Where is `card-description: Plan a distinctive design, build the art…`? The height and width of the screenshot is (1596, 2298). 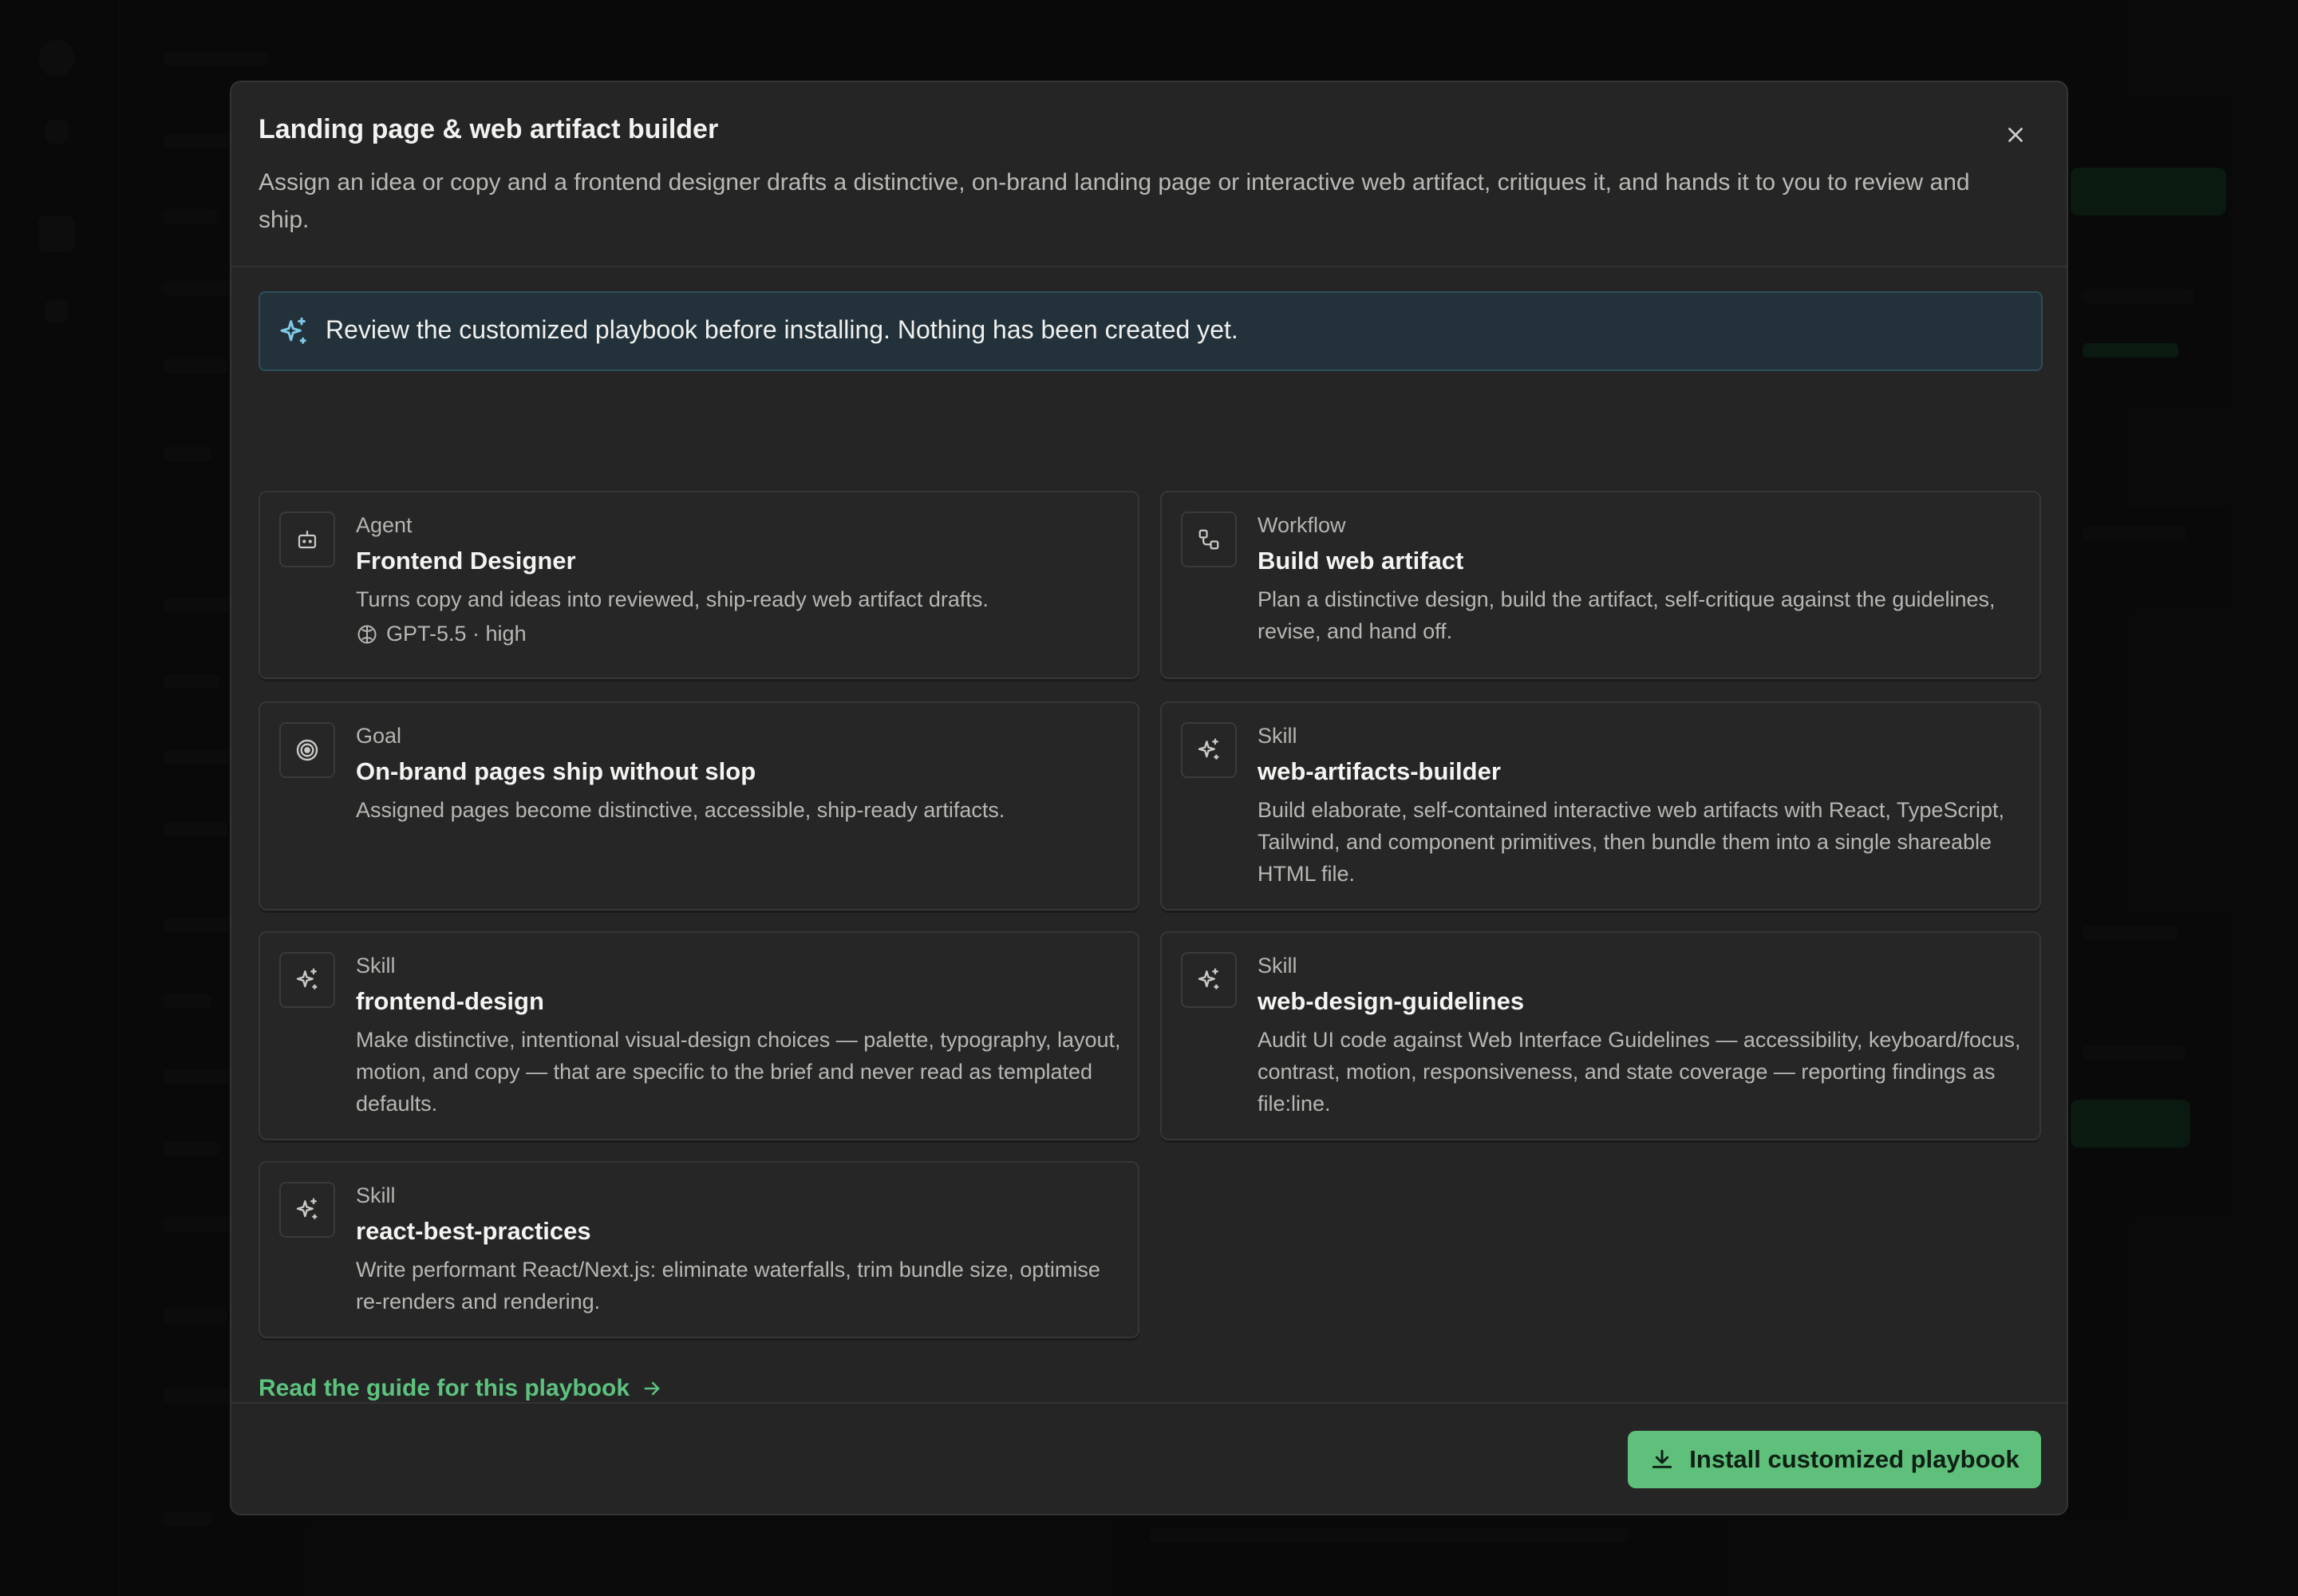
card-description: Plan a distinctive design, build the art… is located at coordinates (1627, 615).